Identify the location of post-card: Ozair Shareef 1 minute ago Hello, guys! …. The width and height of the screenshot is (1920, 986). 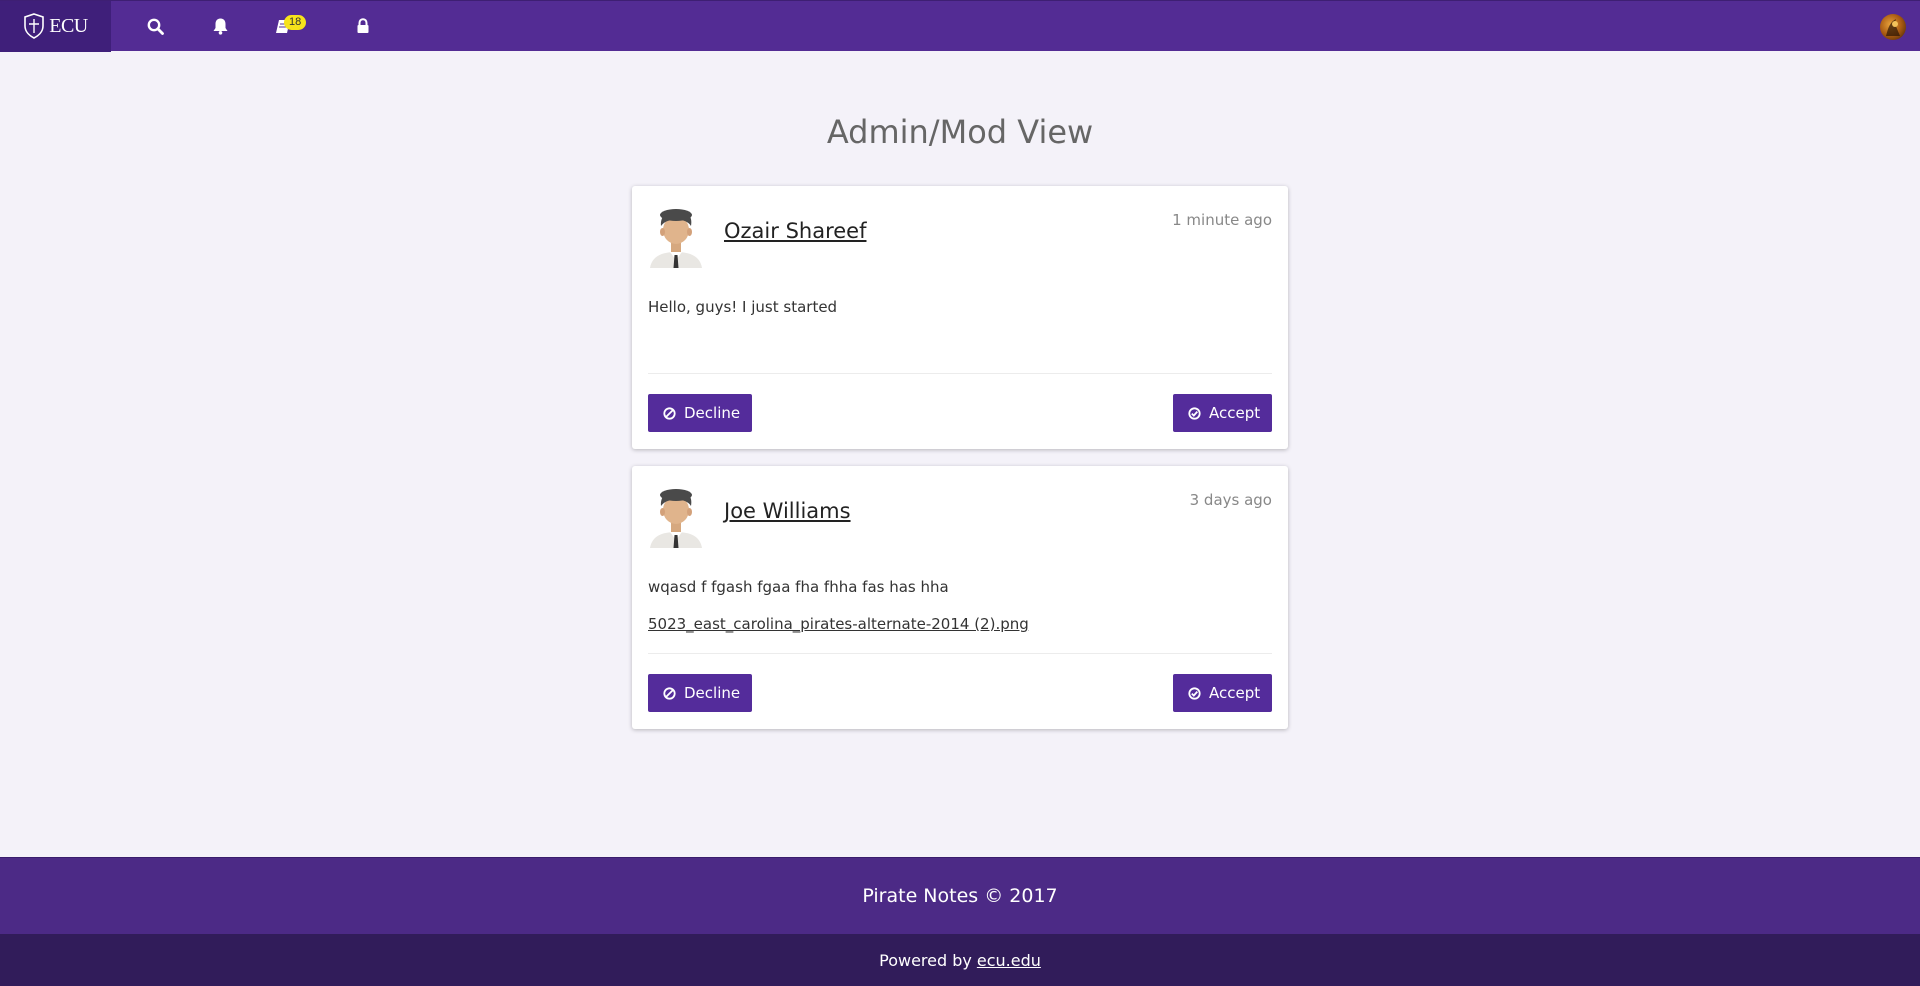
(960, 317).